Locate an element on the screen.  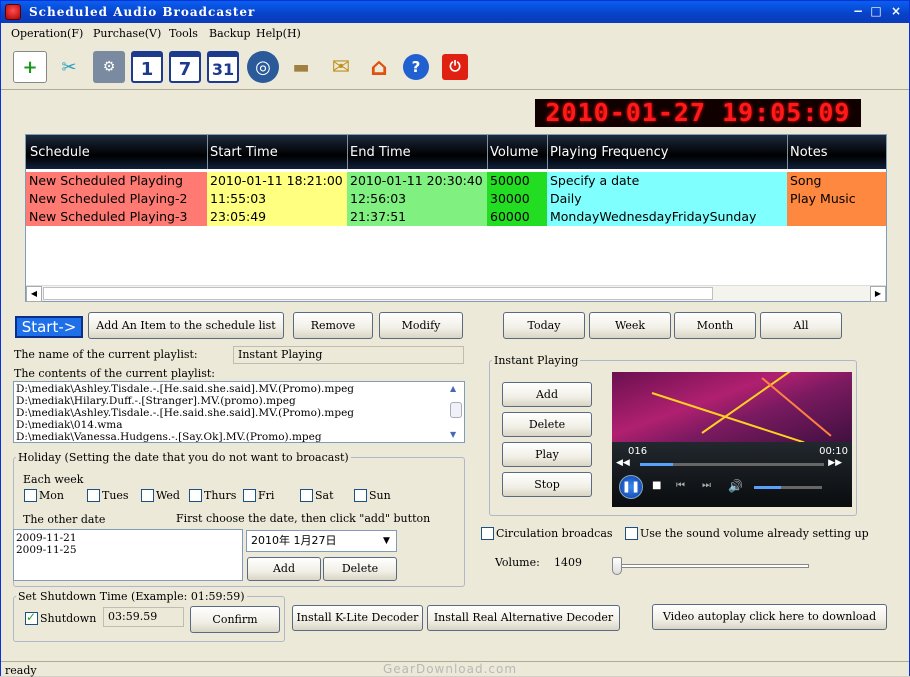
checkbox-sat is located at coordinates (306, 495).